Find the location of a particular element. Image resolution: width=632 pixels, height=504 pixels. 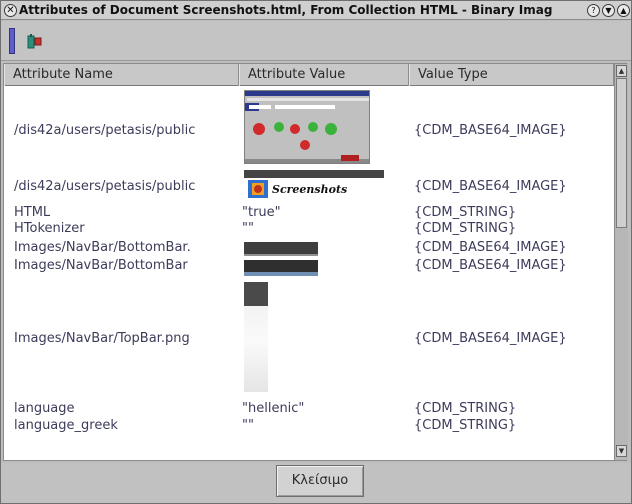

table-row-4-type: {CDM_BASE64_IMAGE} is located at coordinates (511, 248).